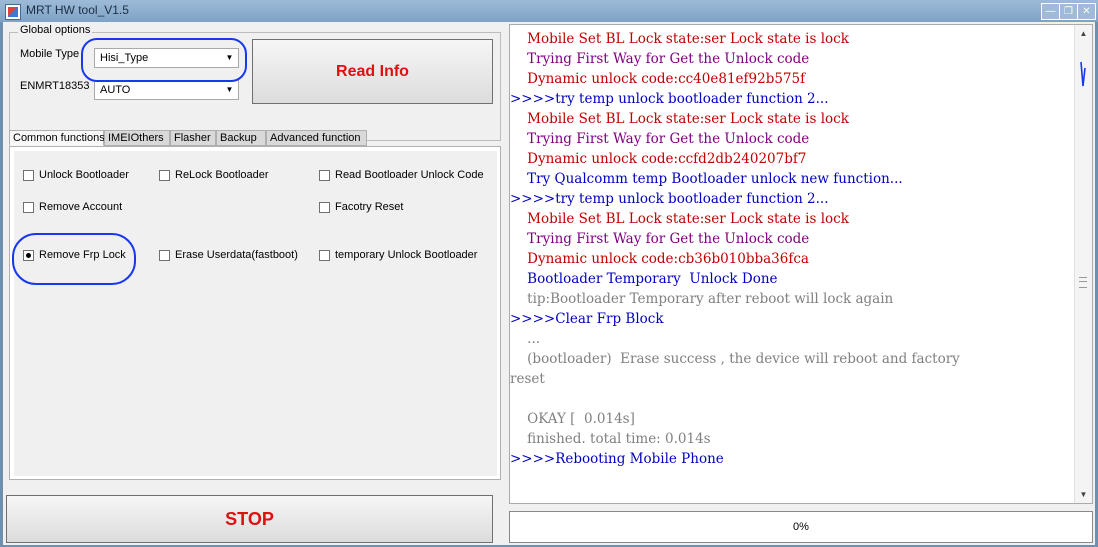 The height and width of the screenshot is (547, 1098). What do you see at coordinates (1083, 494) in the screenshot?
I see `scroll-down-icon: ▼` at bounding box center [1083, 494].